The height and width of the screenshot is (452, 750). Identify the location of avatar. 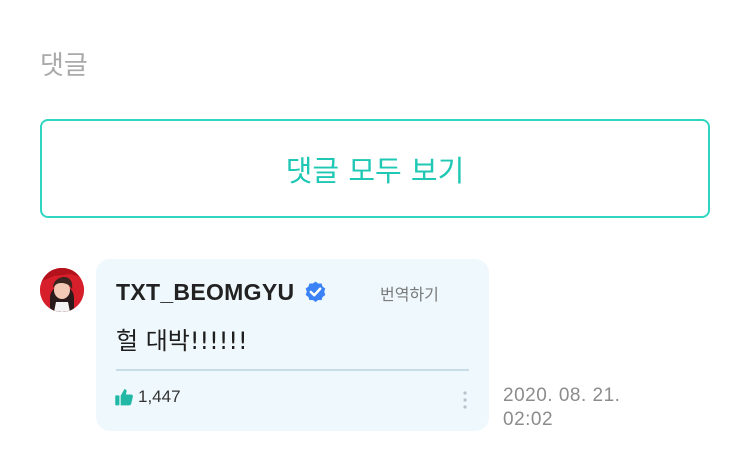
(62, 290).